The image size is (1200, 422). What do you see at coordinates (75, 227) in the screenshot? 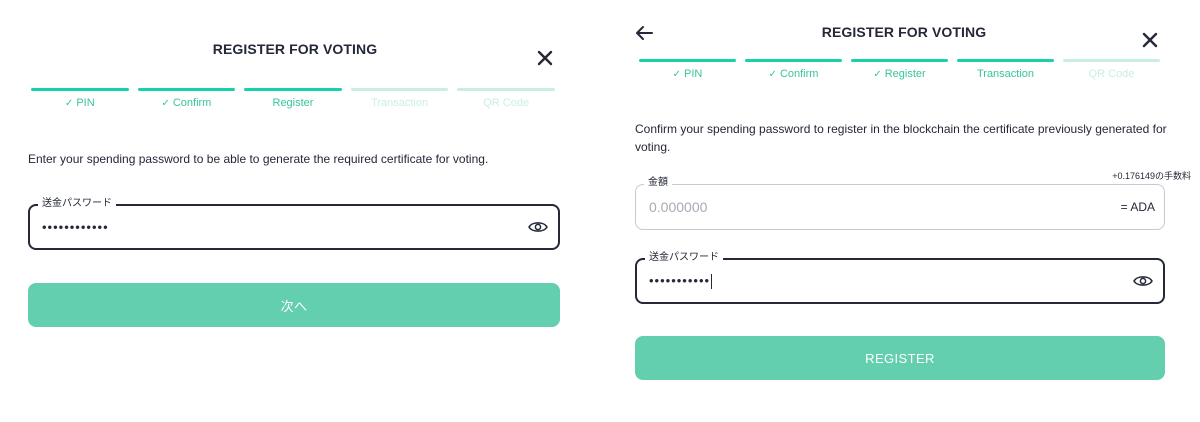
I see `password-value: ••••••••••••` at bounding box center [75, 227].